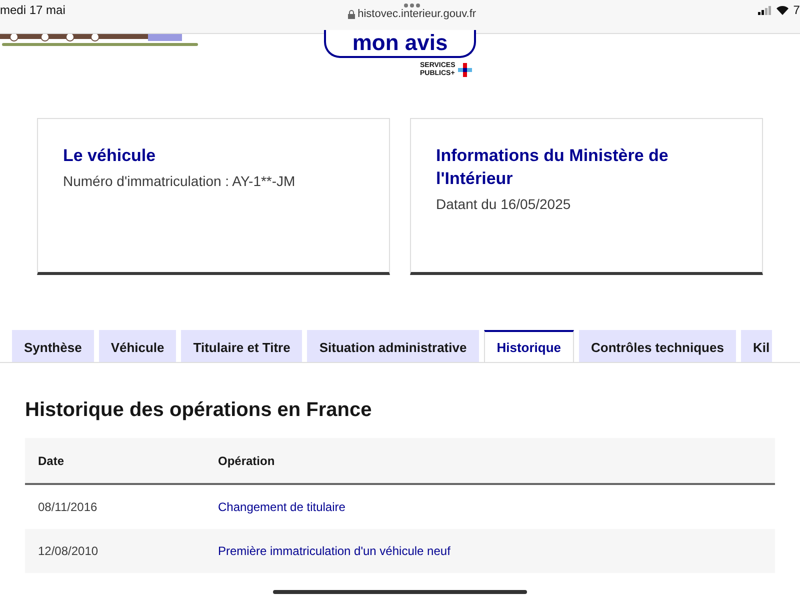 The height and width of the screenshot is (600, 800). I want to click on url-text: histovec.interieur.gouv.fr, so click(417, 14).